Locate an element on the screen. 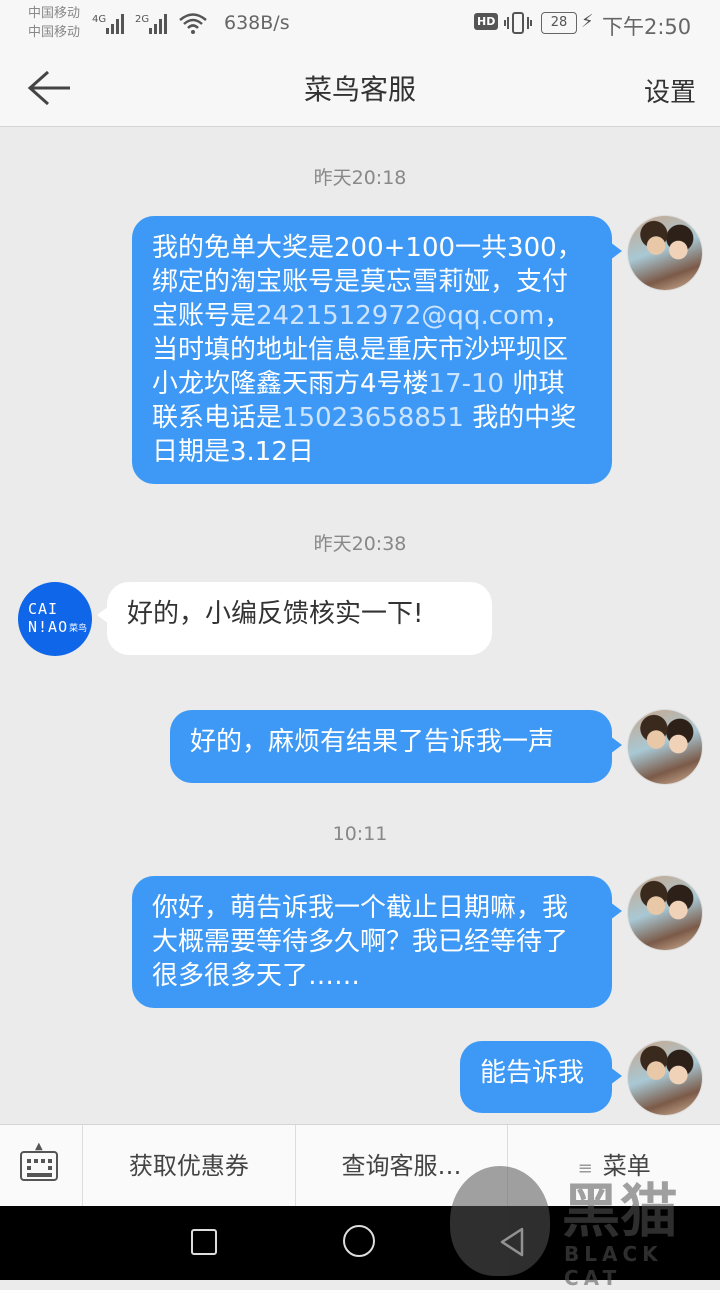 The width and height of the screenshot is (720, 1290). avatar-logo-line2: N!AO is located at coordinates (48, 627).